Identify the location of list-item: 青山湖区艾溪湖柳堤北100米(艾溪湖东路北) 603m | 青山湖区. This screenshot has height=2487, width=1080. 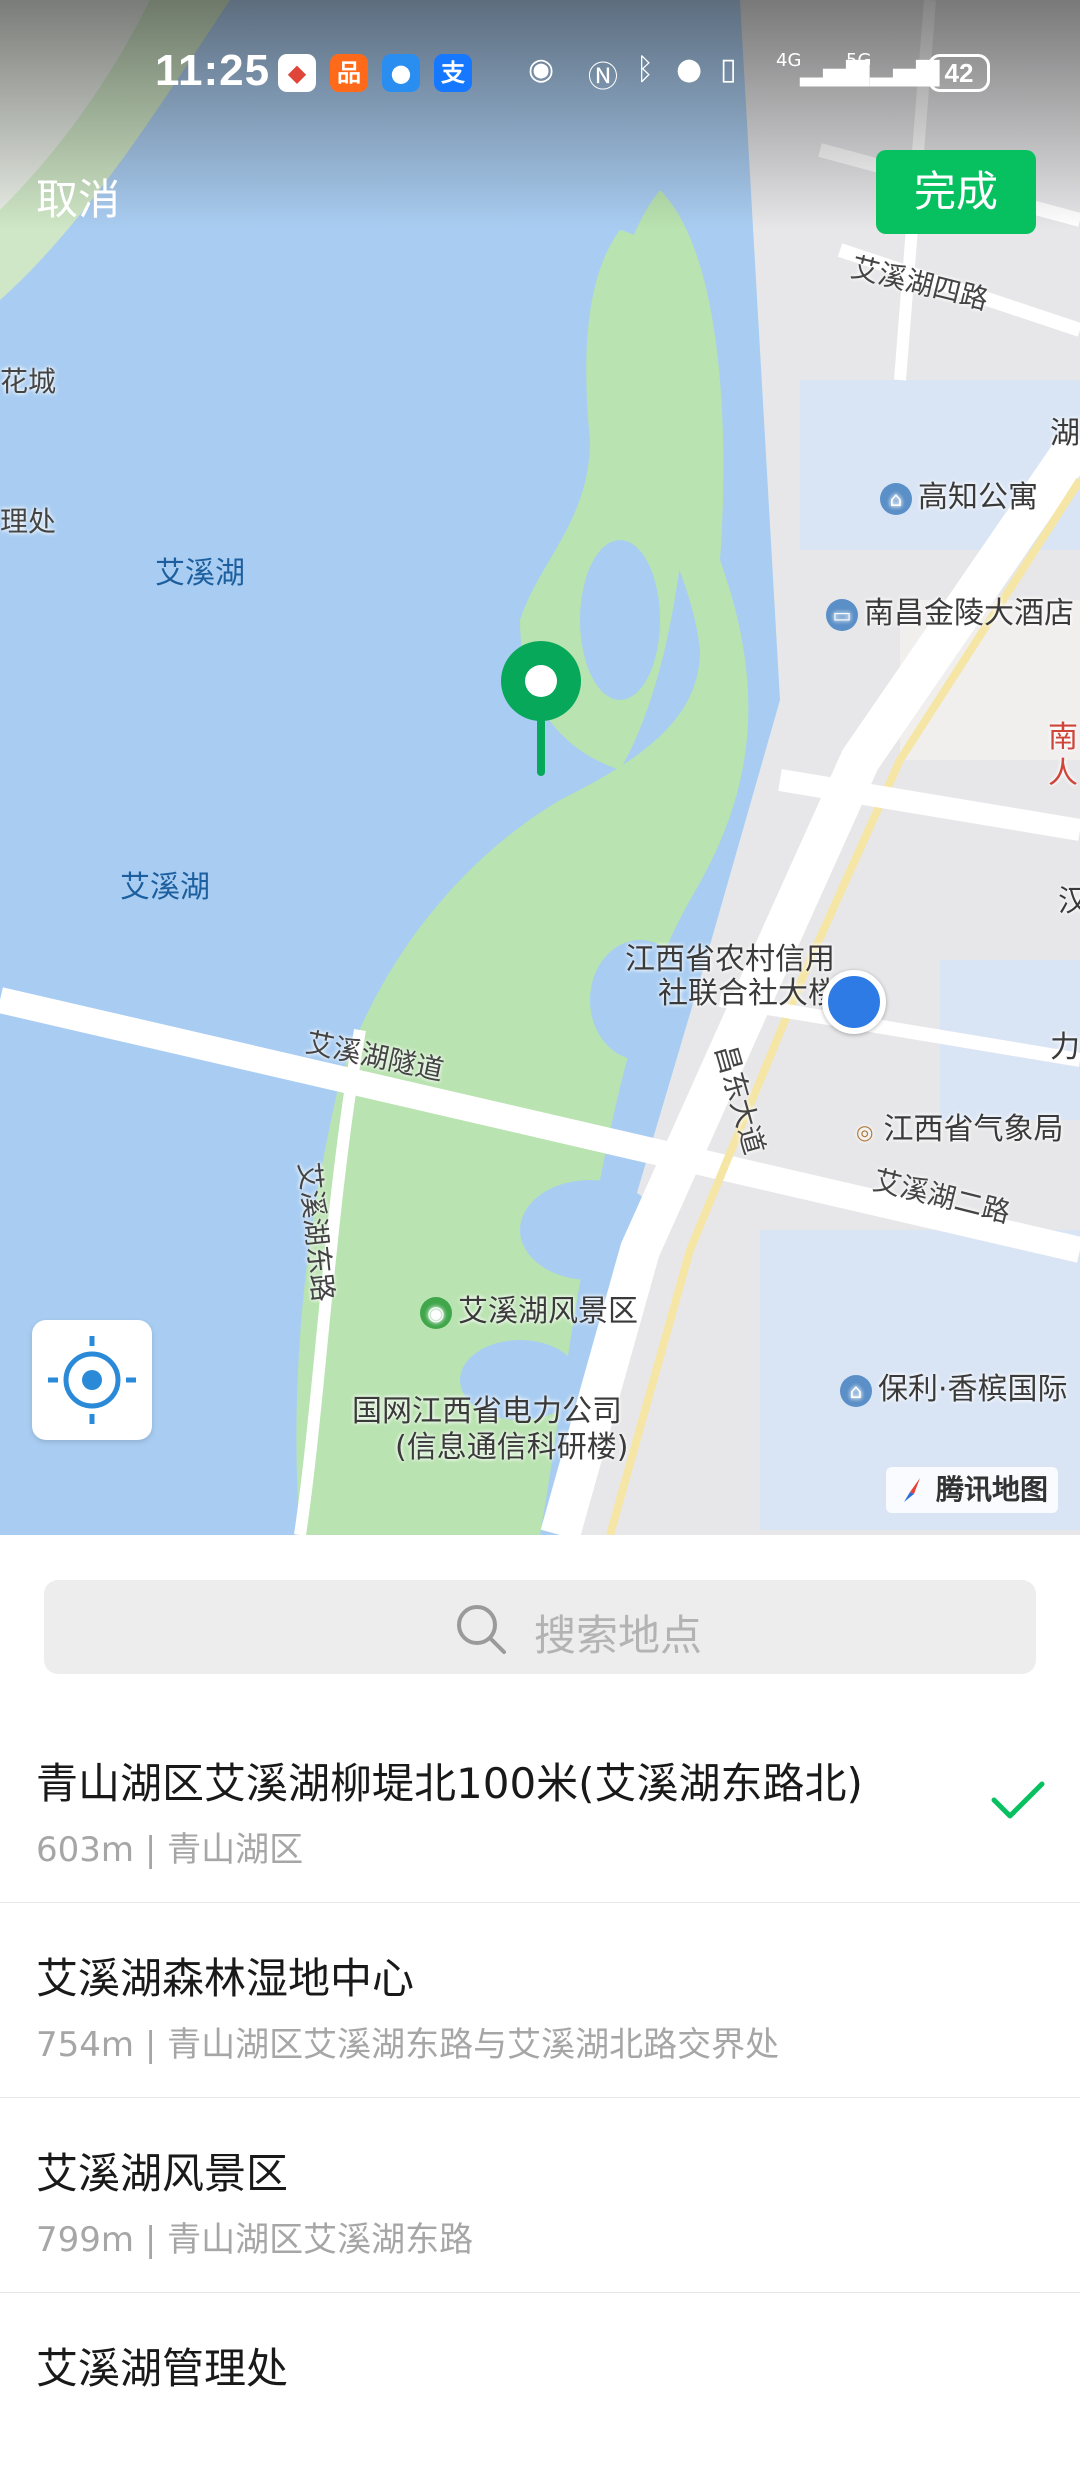
(540, 1805).